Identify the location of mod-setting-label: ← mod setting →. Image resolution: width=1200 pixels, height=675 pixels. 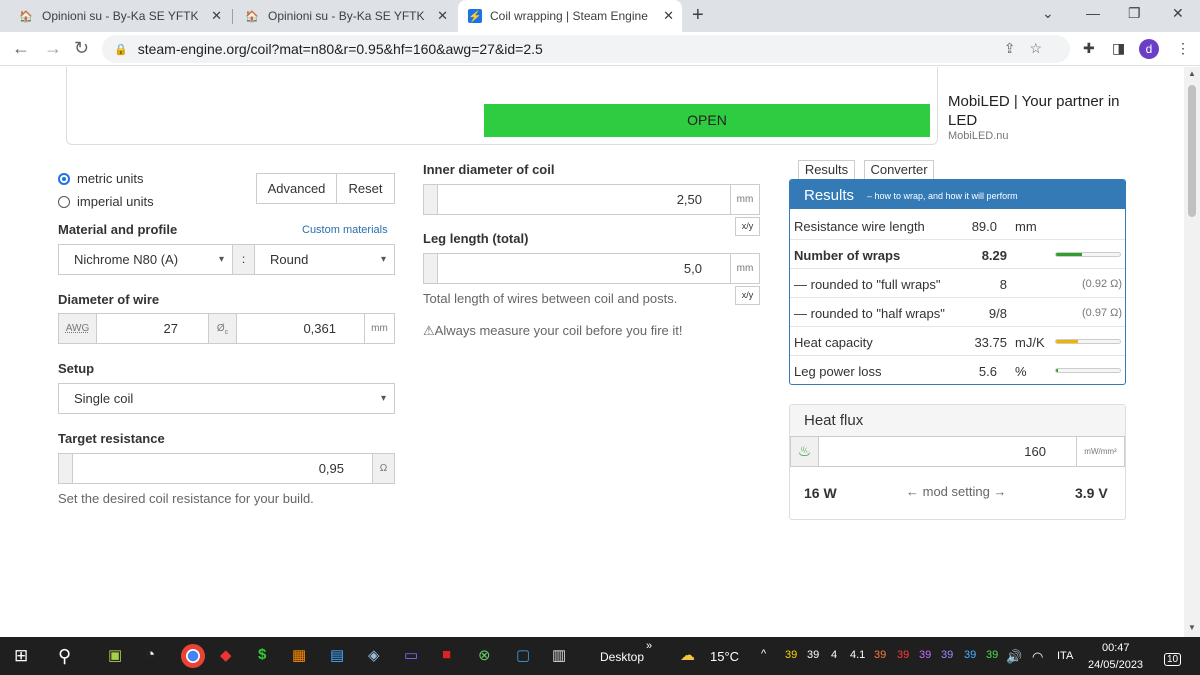
(956, 491).